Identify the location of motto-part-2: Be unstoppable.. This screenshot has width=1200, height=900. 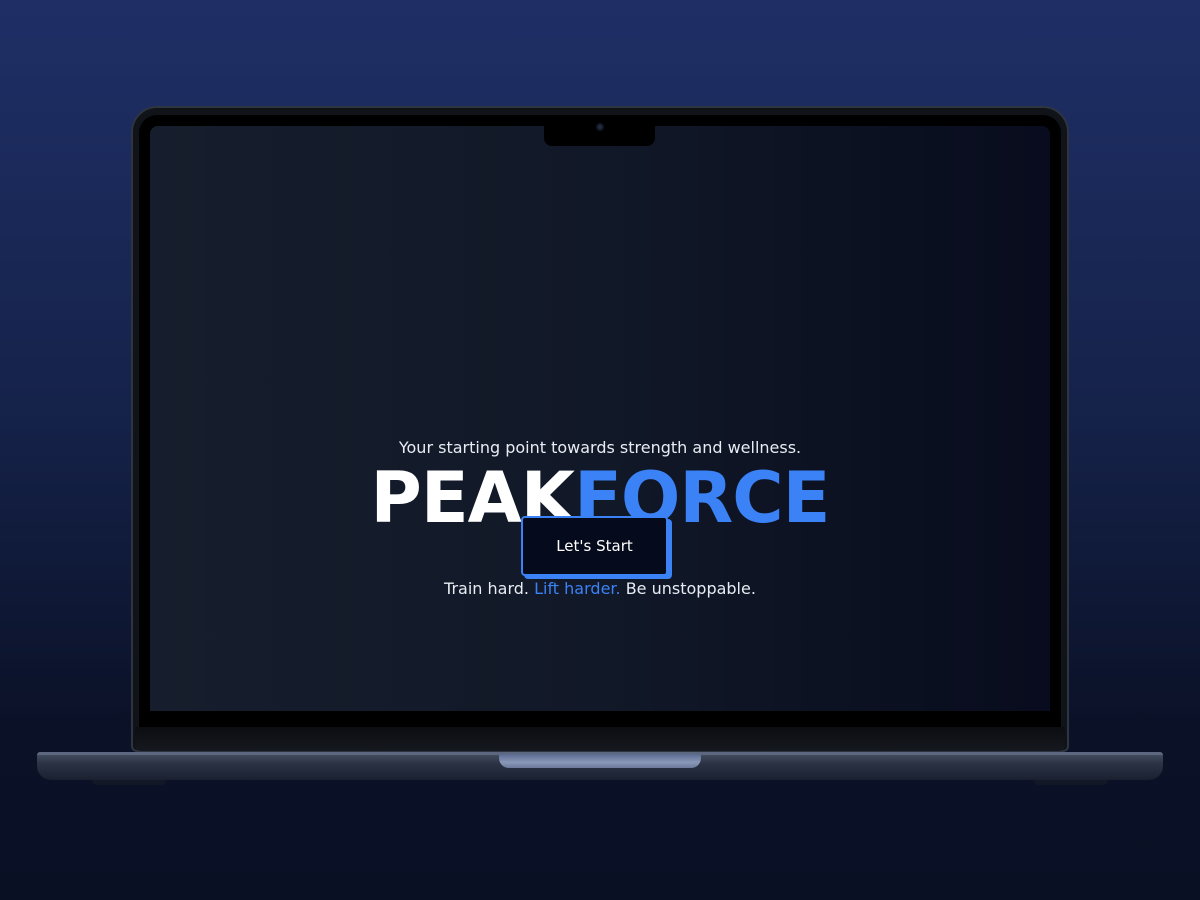
(688, 588).